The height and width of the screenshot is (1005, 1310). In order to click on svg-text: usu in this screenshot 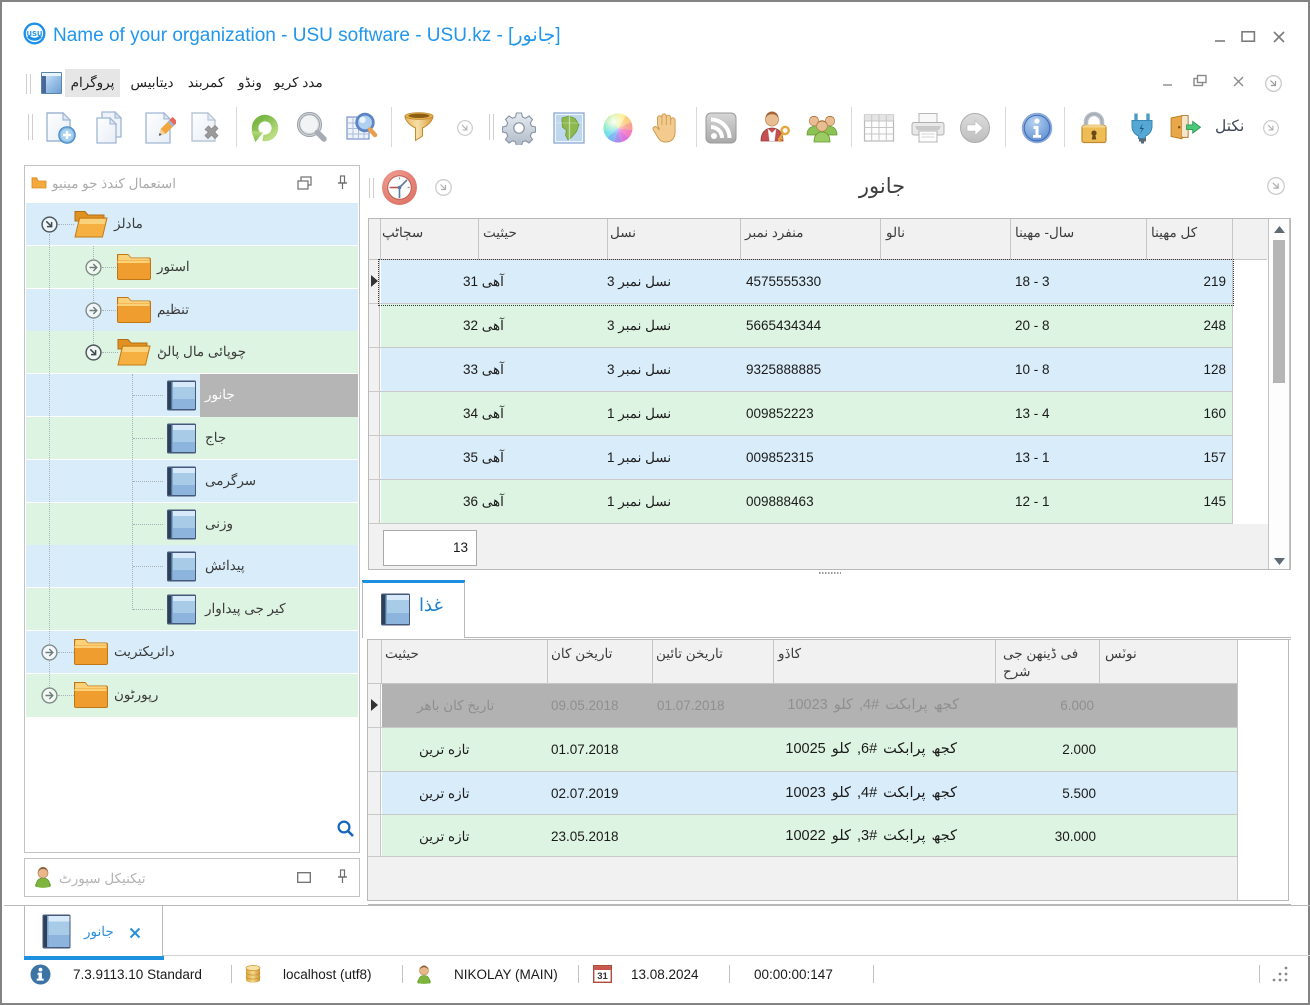, I will do `click(35, 33)`.